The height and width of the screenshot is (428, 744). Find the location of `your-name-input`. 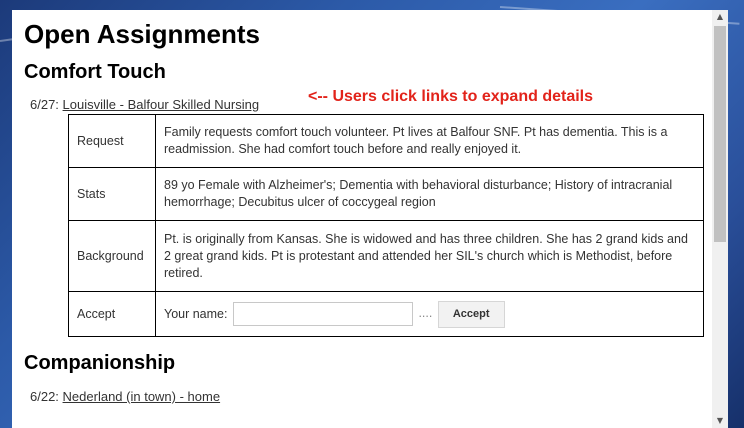

your-name-input is located at coordinates (322, 314).